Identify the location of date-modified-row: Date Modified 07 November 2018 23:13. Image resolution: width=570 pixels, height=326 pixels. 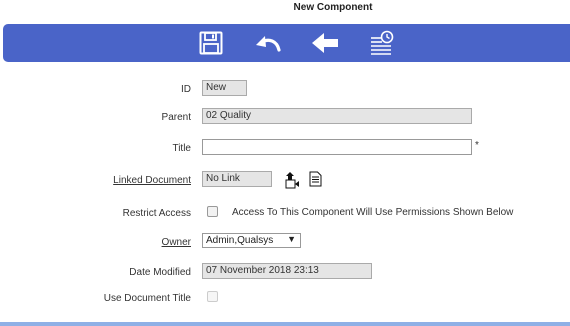
(285, 273).